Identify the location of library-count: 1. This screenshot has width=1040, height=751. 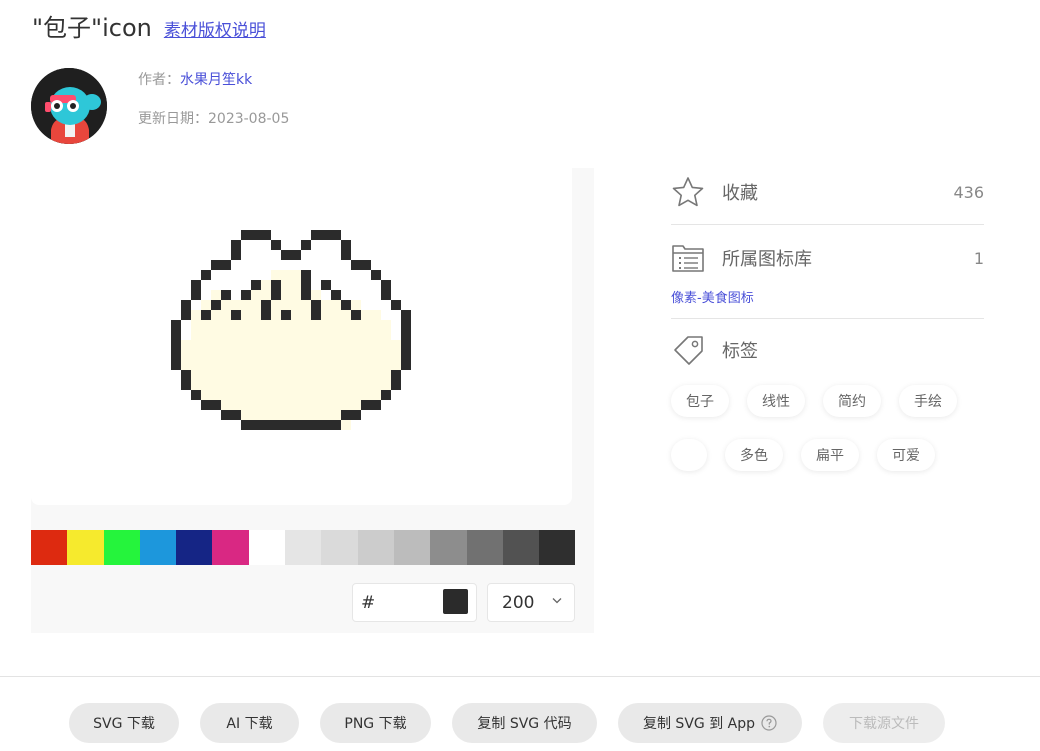
(978, 258).